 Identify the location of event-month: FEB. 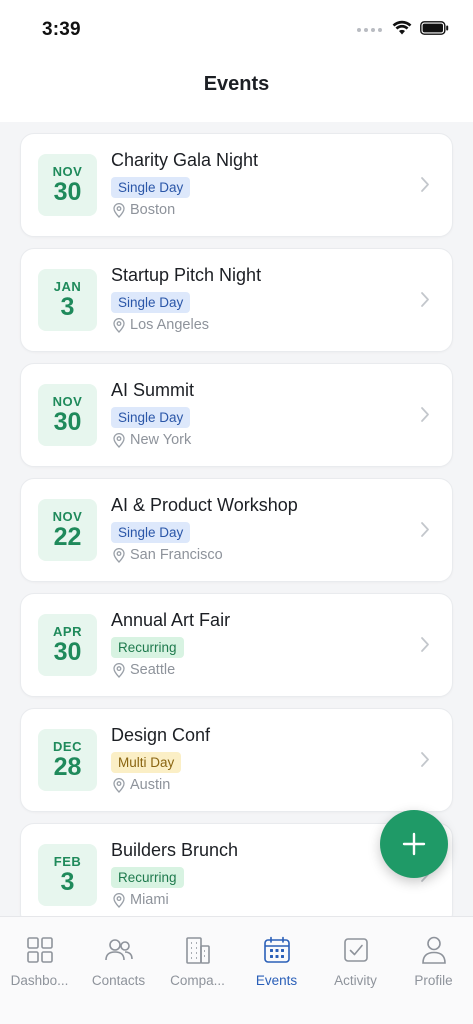
(67, 861).